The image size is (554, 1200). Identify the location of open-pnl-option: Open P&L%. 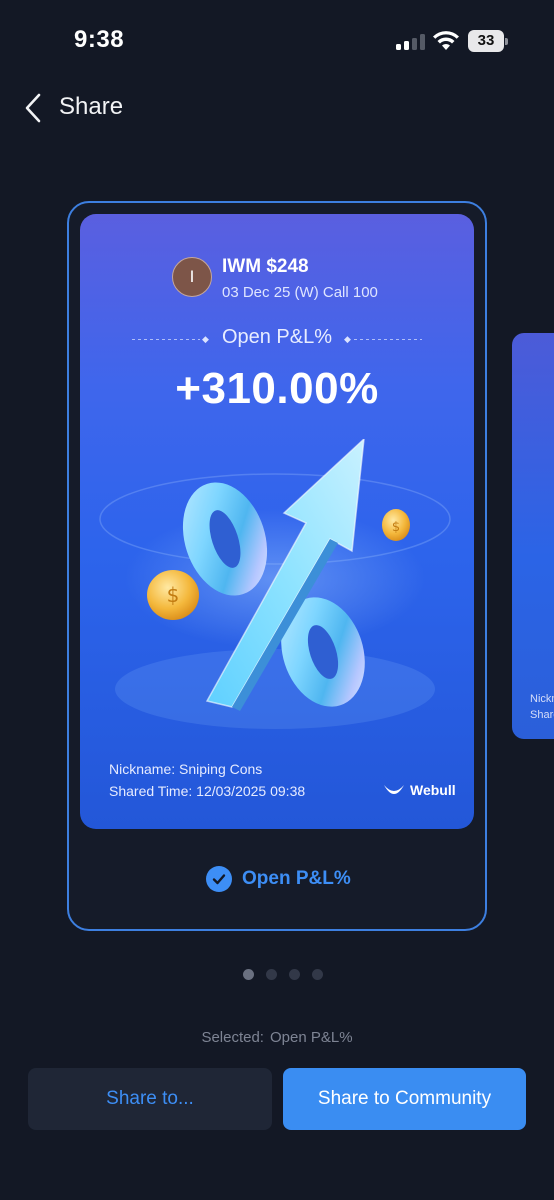
(278, 879).